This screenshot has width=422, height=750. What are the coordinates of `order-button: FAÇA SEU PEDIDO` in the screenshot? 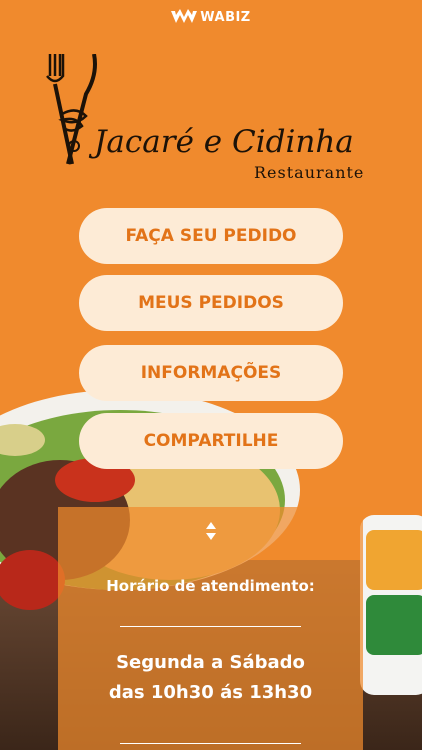 It's located at (211, 236).